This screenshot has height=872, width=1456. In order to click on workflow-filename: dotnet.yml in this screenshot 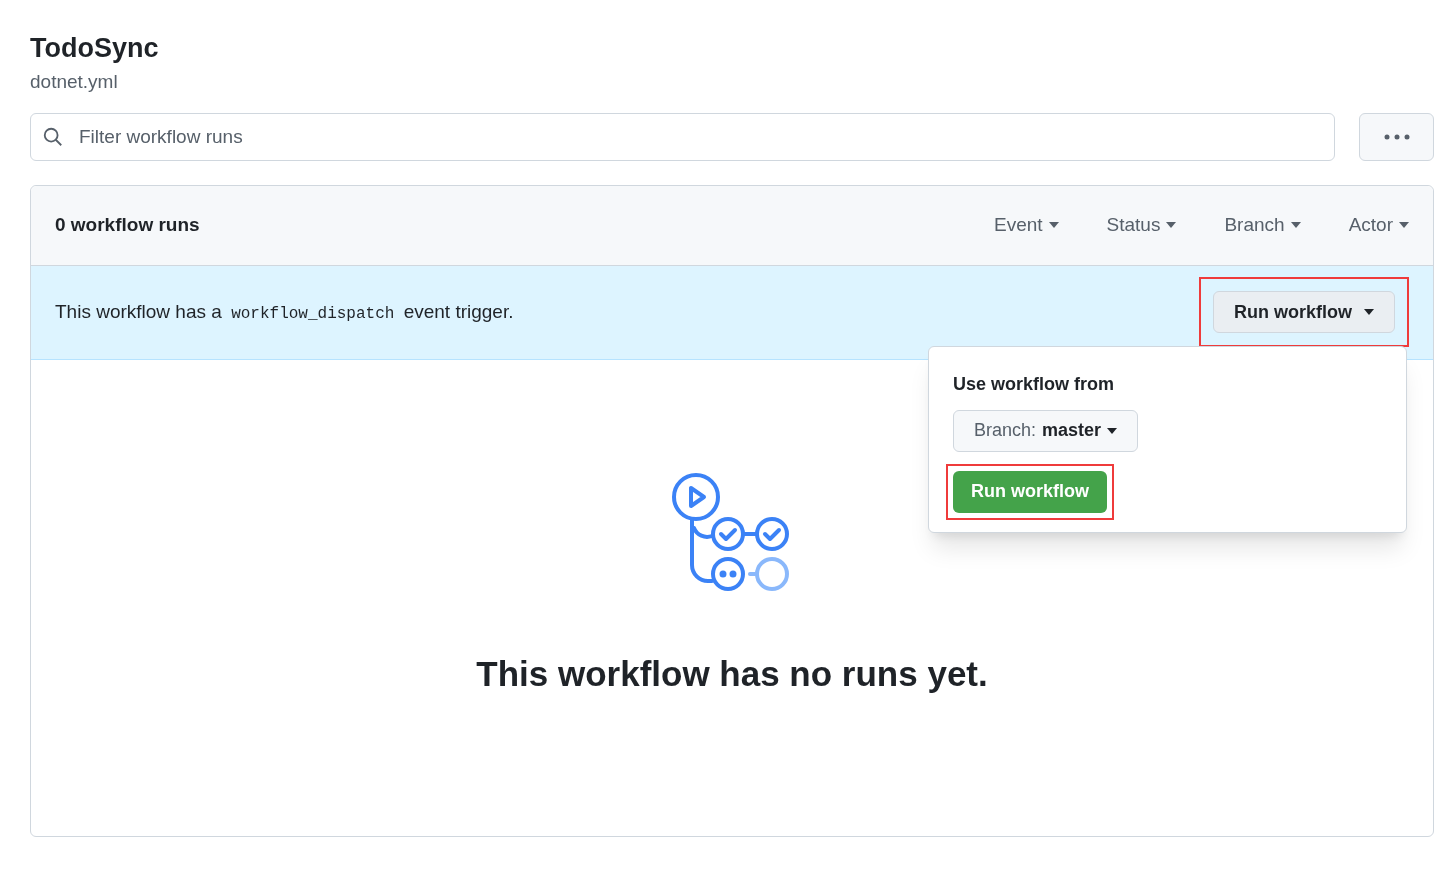, I will do `click(74, 82)`.